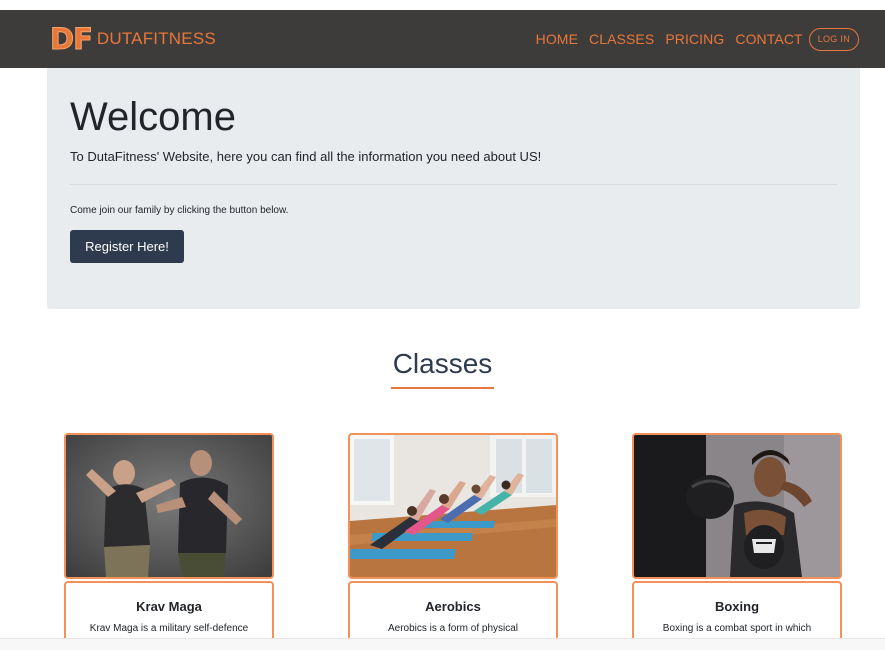  I want to click on classes-heading: Classes, so click(442, 366).